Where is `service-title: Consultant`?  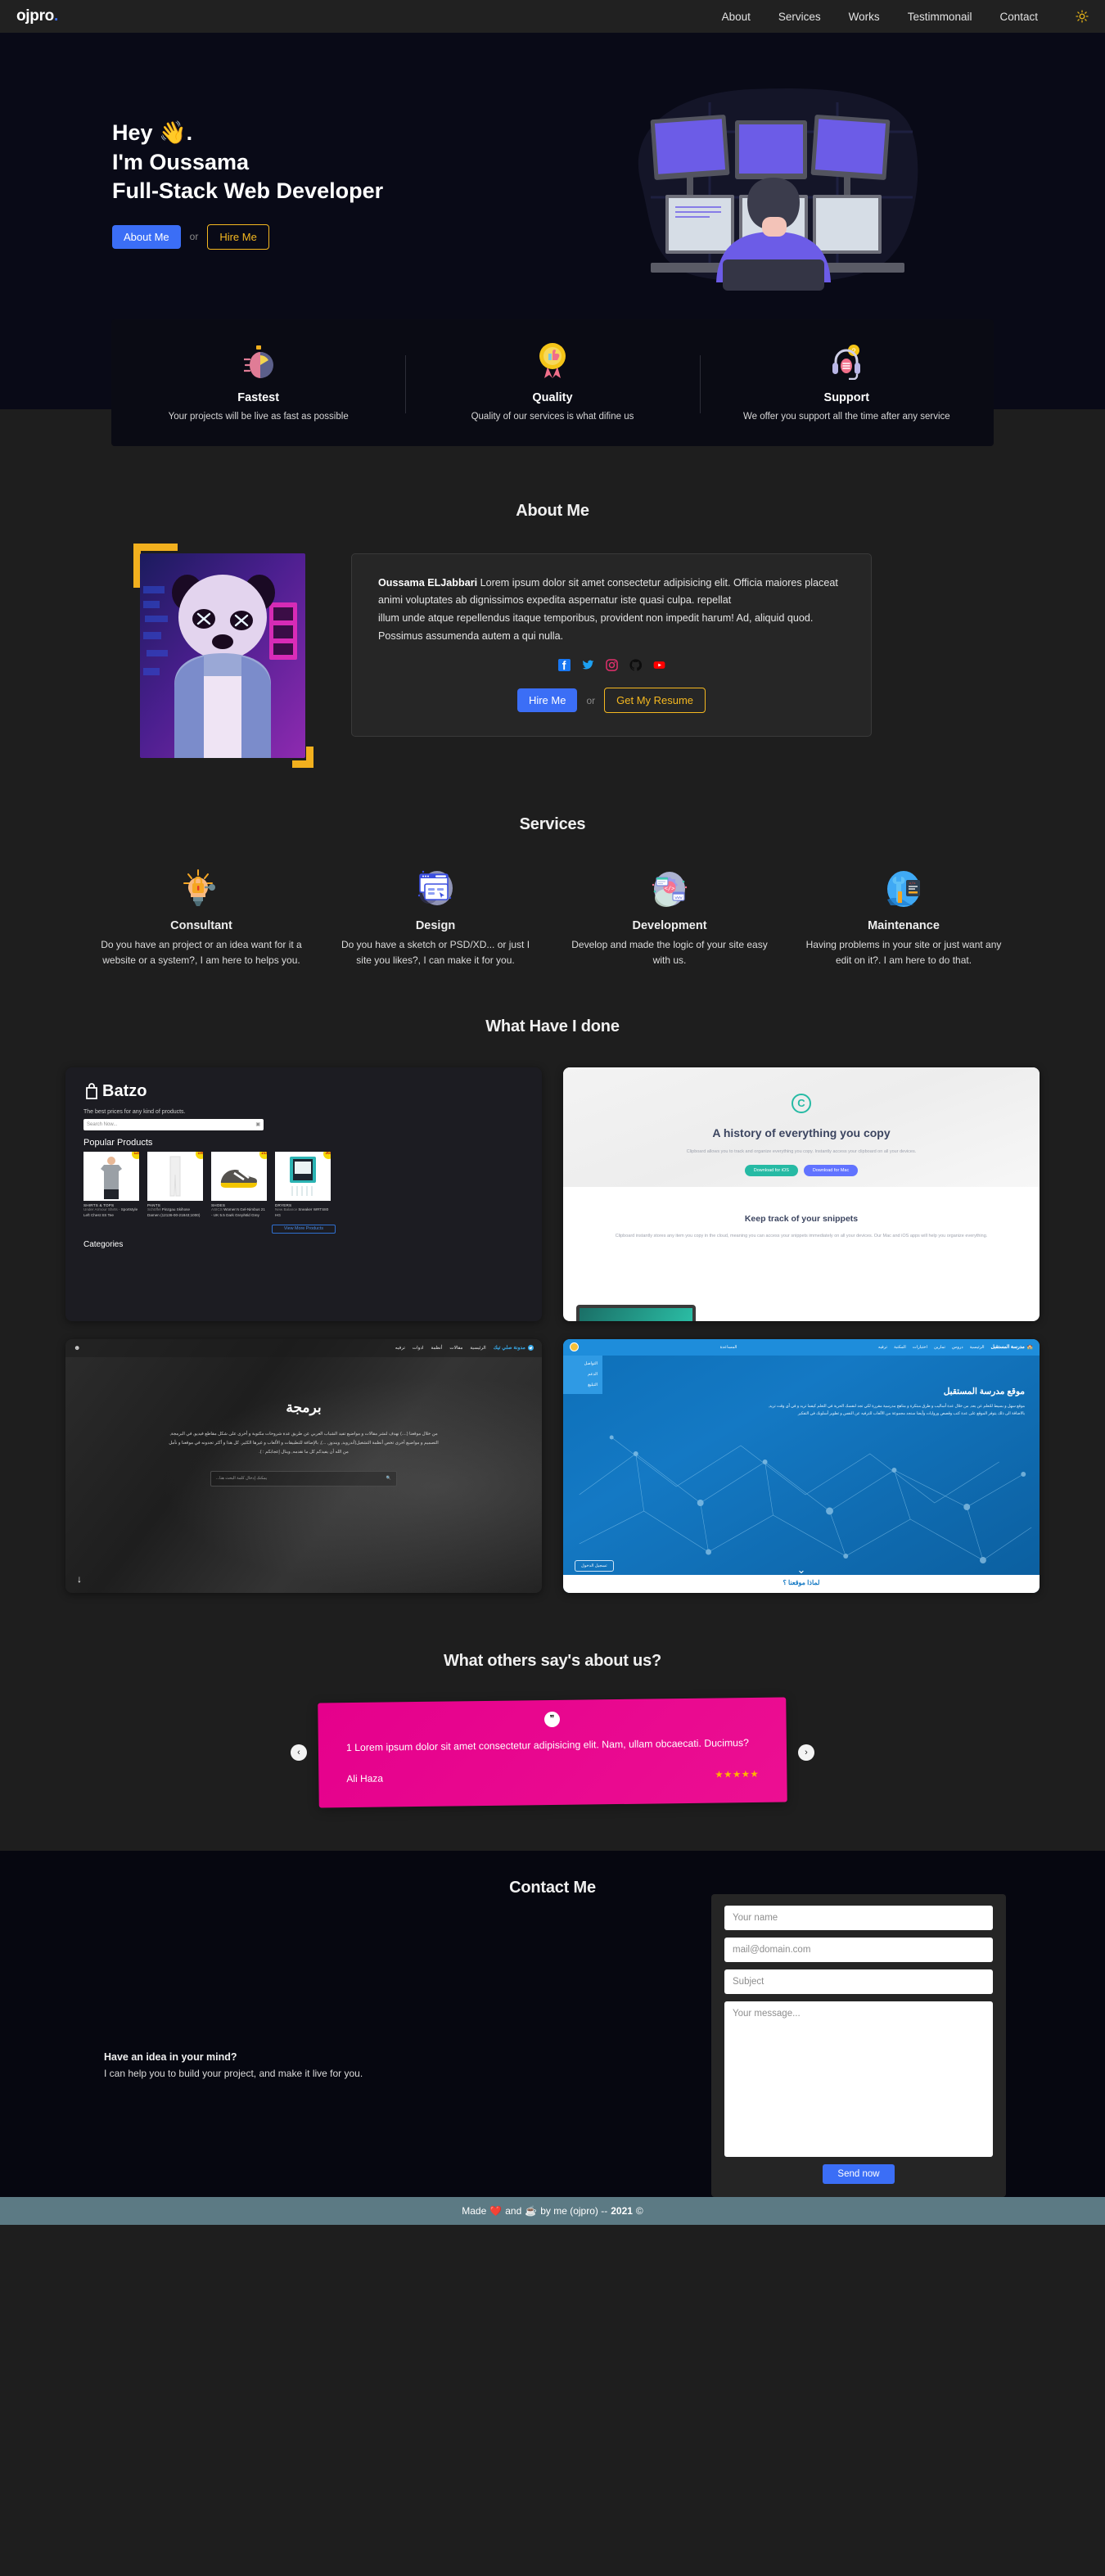
service-title: Consultant is located at coordinates (201, 925).